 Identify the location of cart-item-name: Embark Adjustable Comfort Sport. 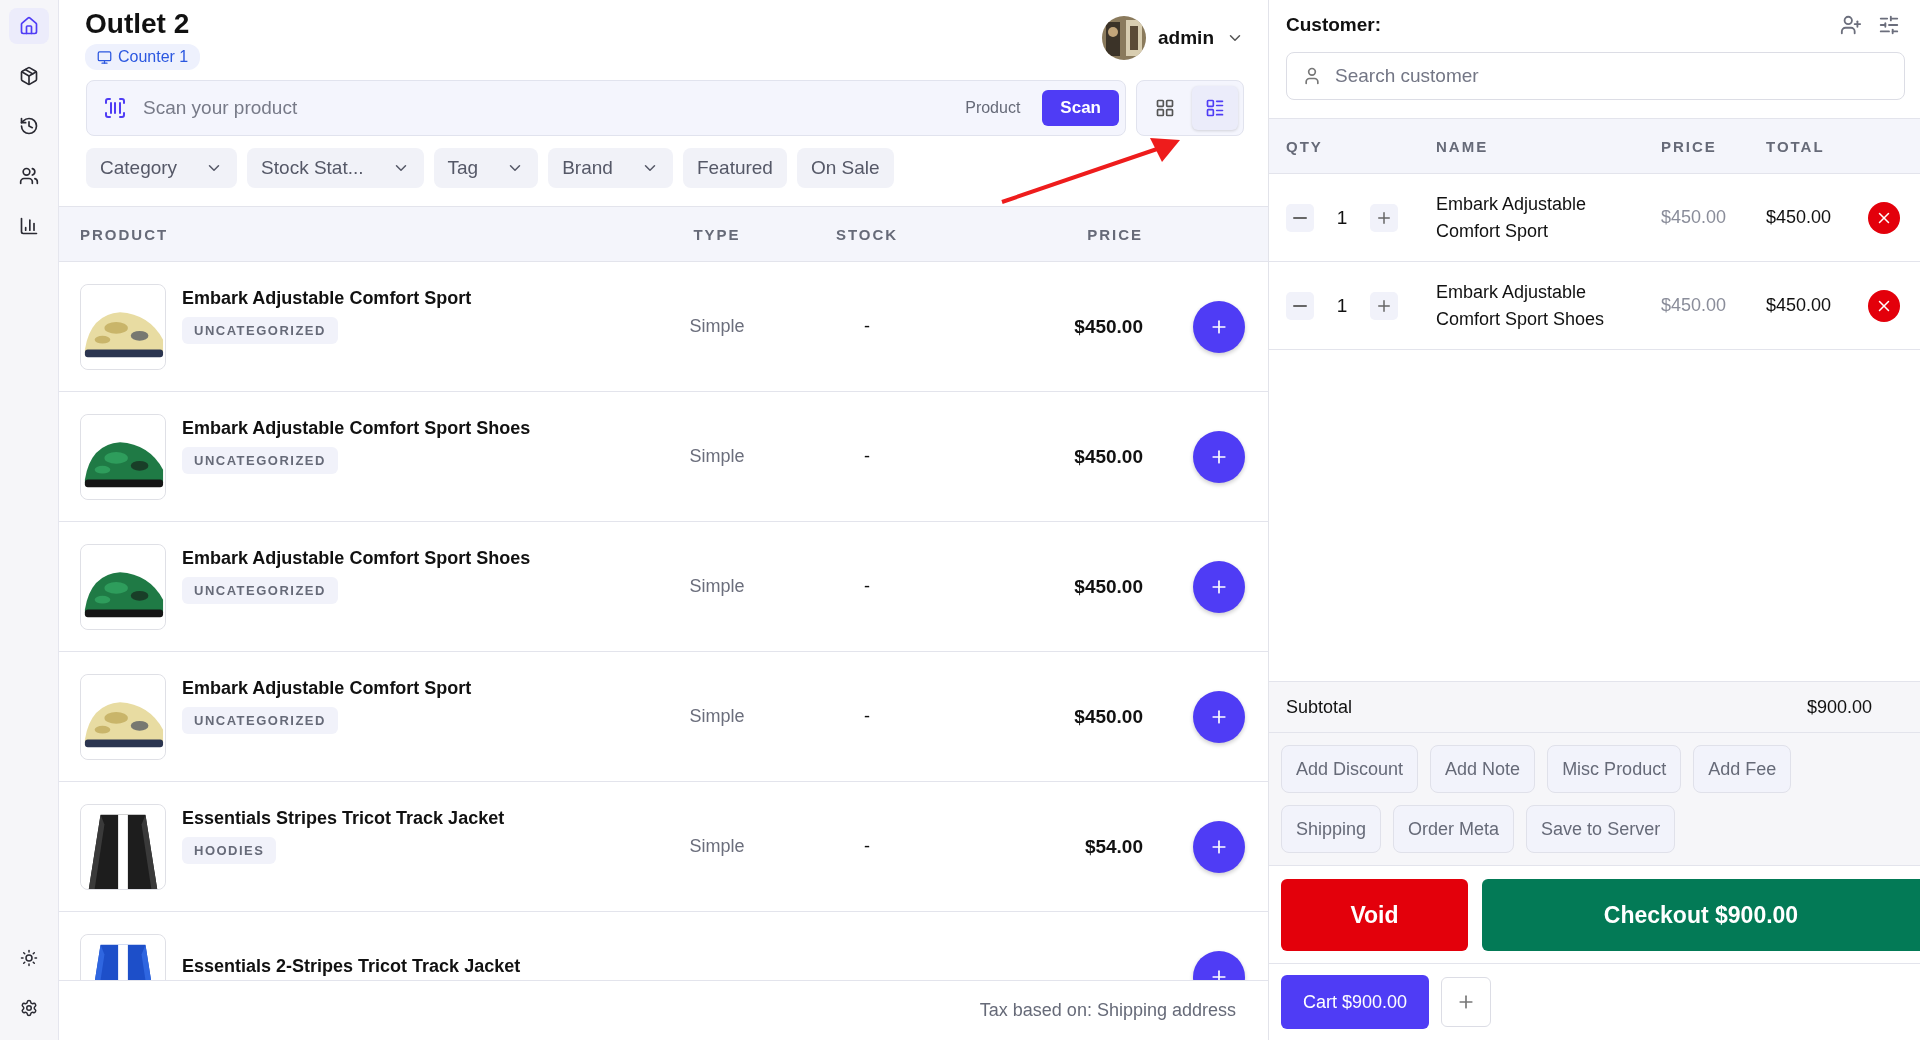
(1512, 217).